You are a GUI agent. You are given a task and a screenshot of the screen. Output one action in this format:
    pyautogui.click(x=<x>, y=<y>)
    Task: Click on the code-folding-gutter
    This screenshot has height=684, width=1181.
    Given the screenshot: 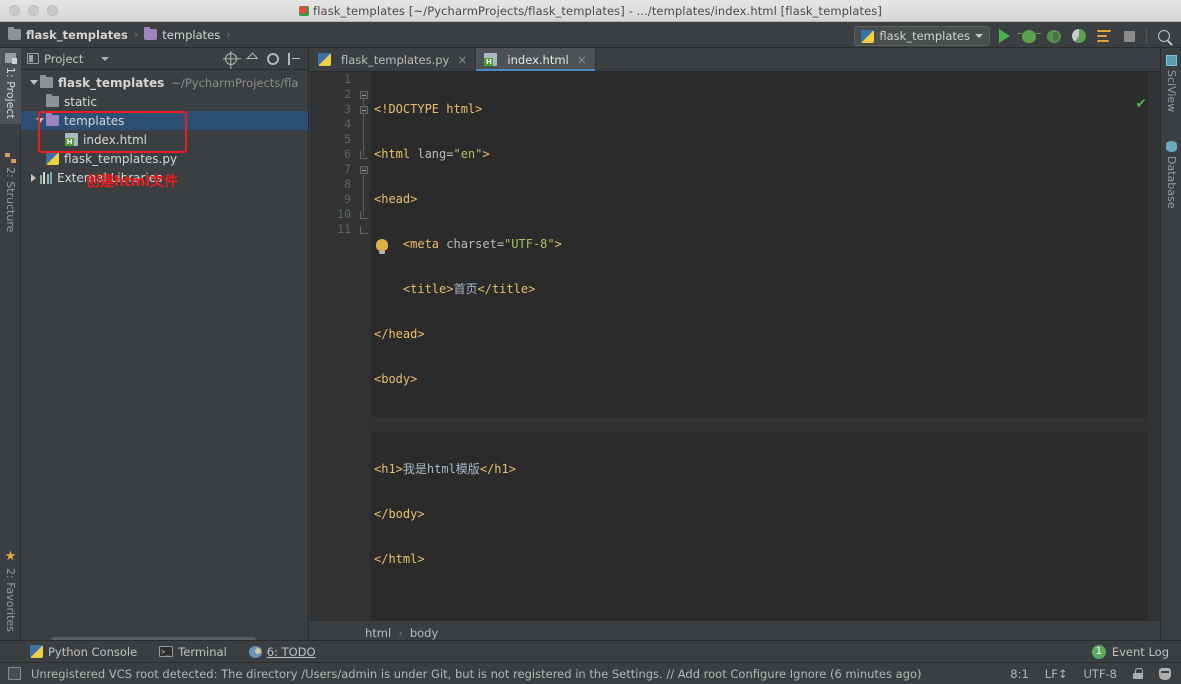 What is the action you would take?
    pyautogui.click(x=364, y=346)
    